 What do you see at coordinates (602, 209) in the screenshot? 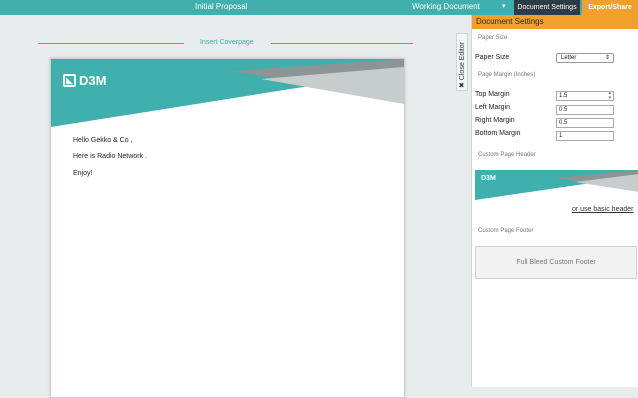
I see `basic-header-link: or use basic header` at bounding box center [602, 209].